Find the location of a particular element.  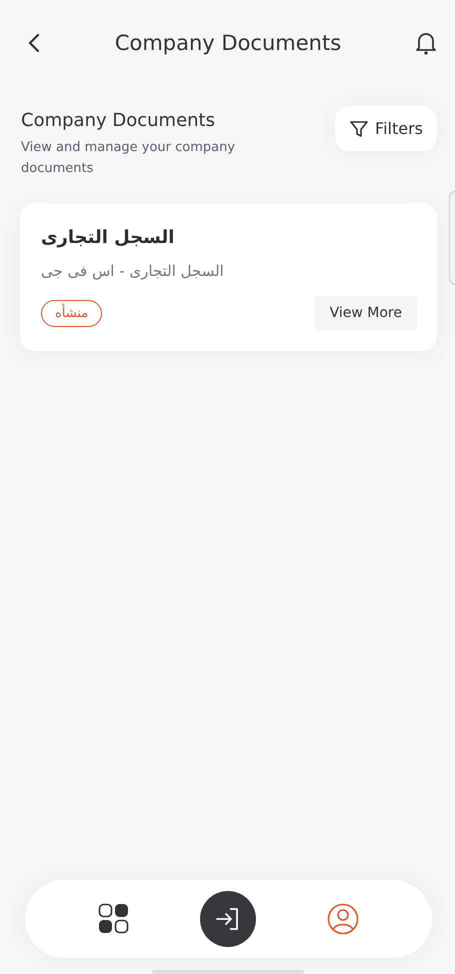

back-icon is located at coordinates (34, 43).